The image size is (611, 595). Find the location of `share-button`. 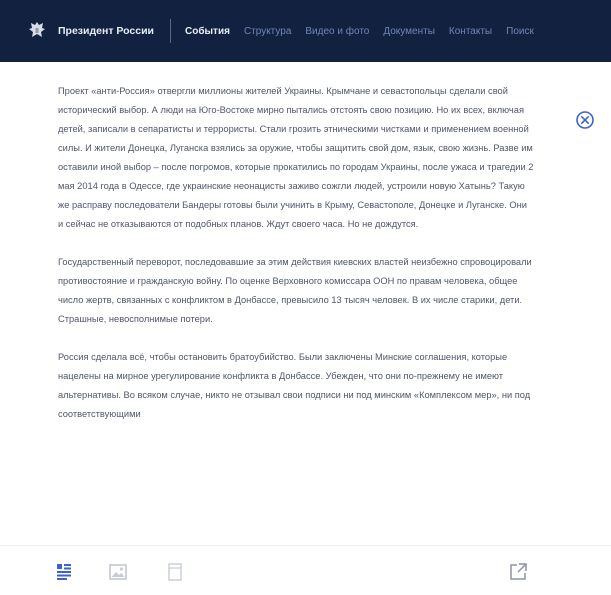

share-button is located at coordinates (518, 572).